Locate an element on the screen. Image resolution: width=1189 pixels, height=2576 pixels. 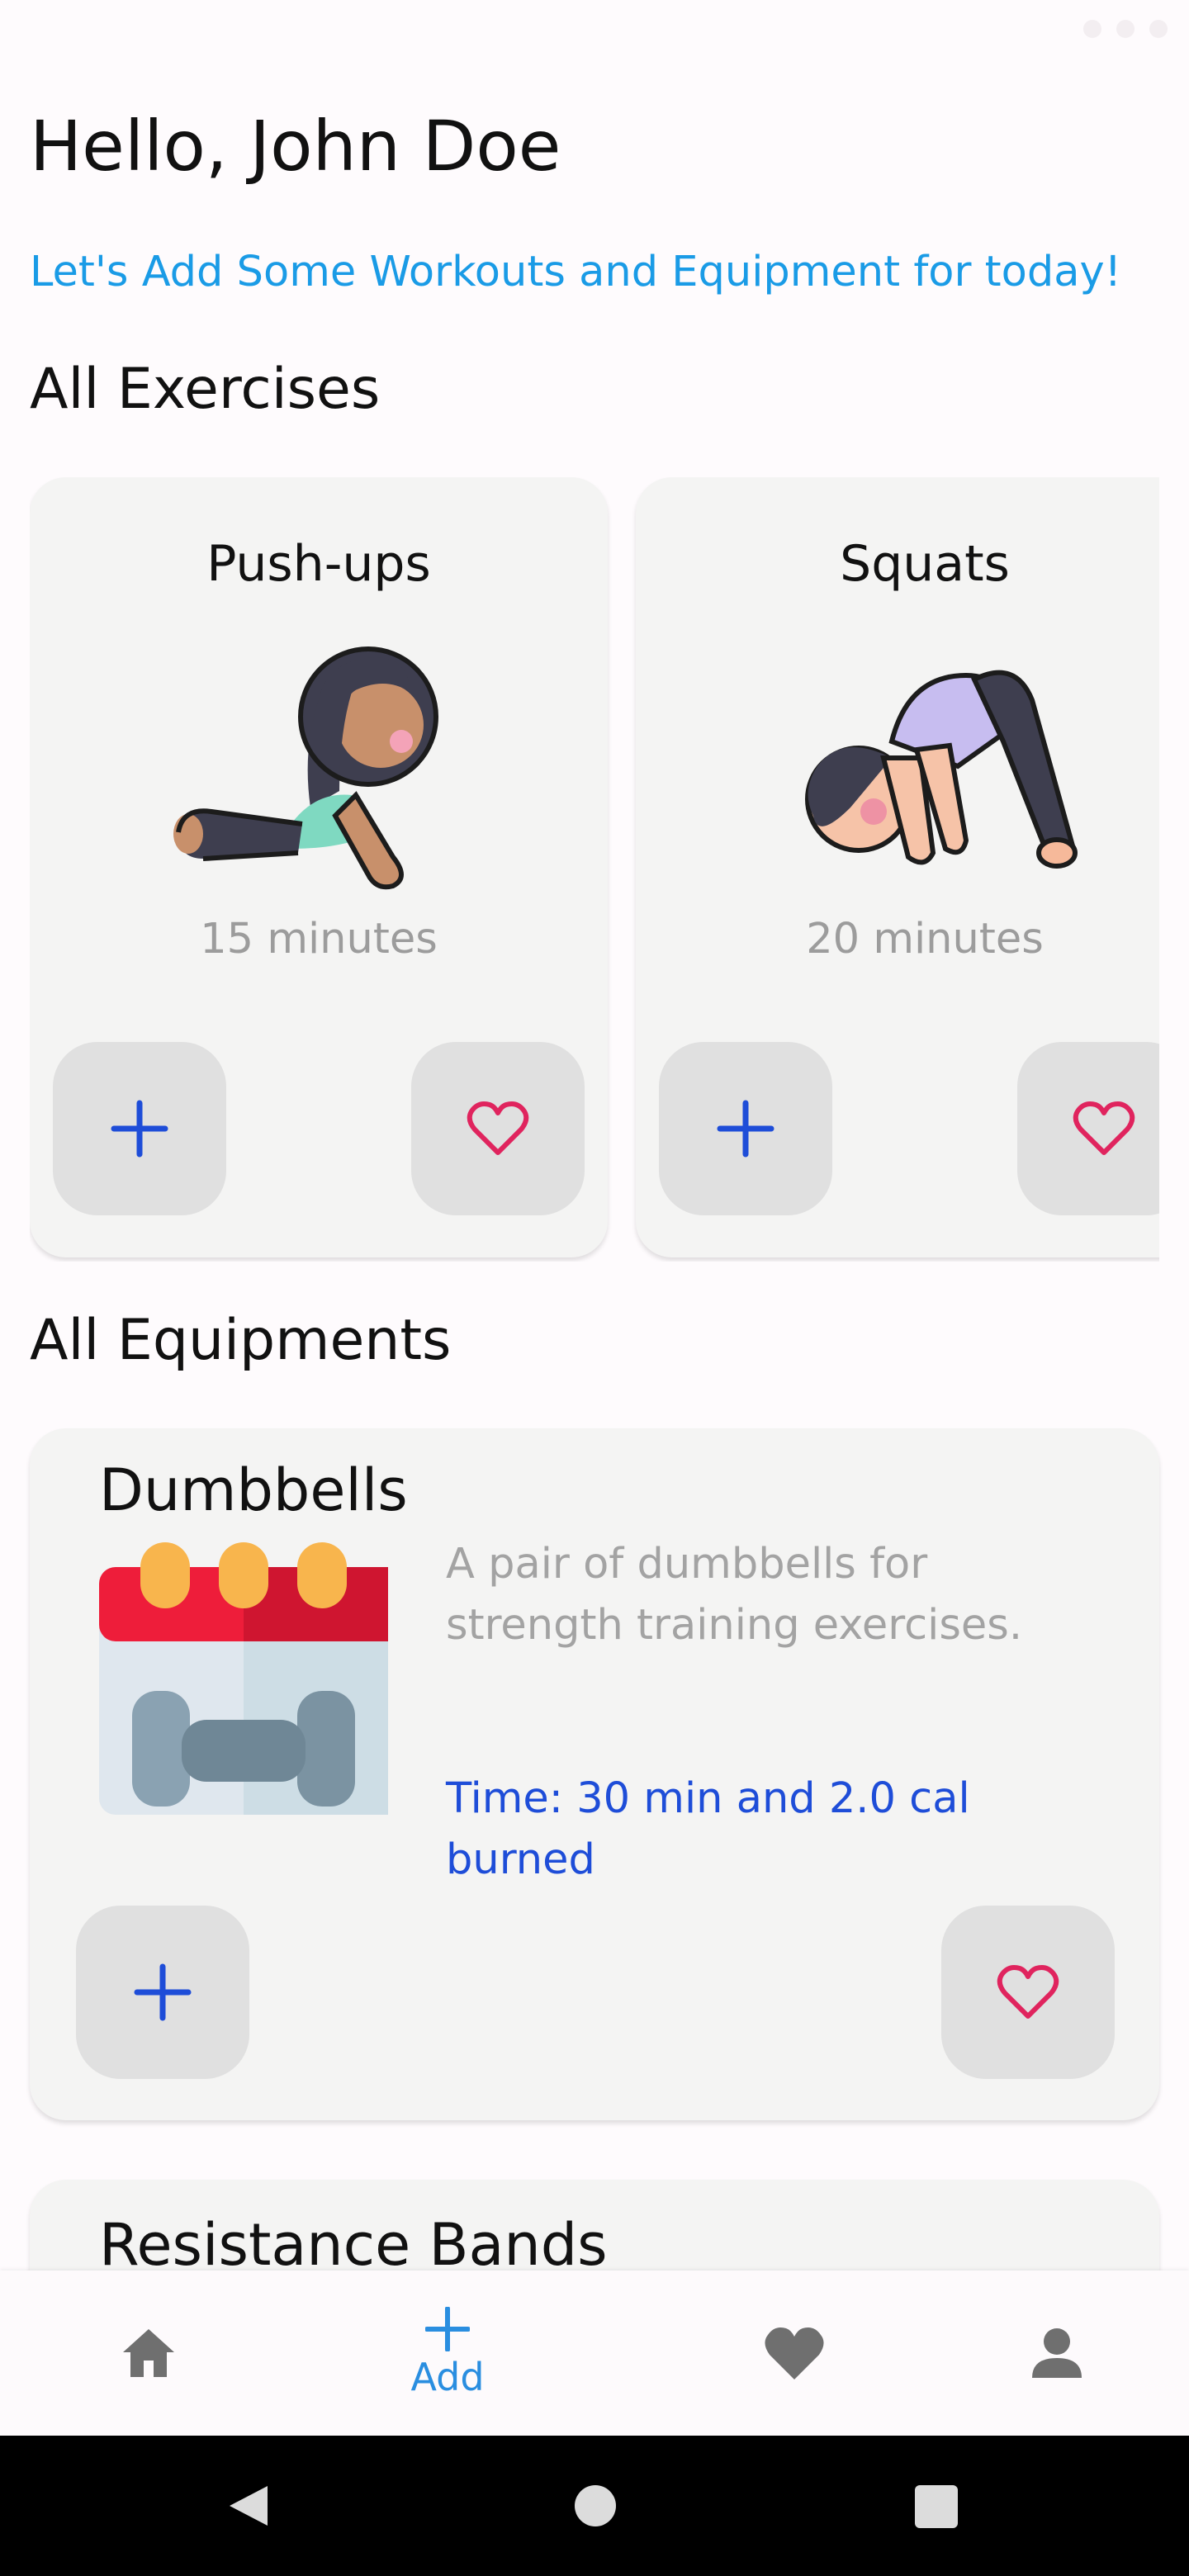
exercise-card: Push-ups 15 minutes is located at coordinates (319, 867).